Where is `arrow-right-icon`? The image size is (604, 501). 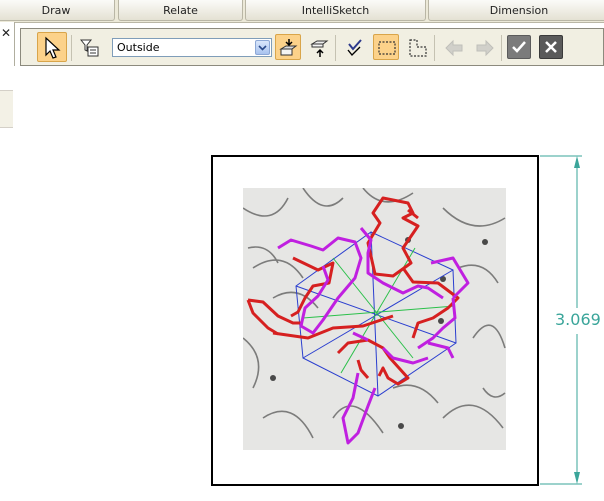
arrow-right-icon is located at coordinates (485, 48).